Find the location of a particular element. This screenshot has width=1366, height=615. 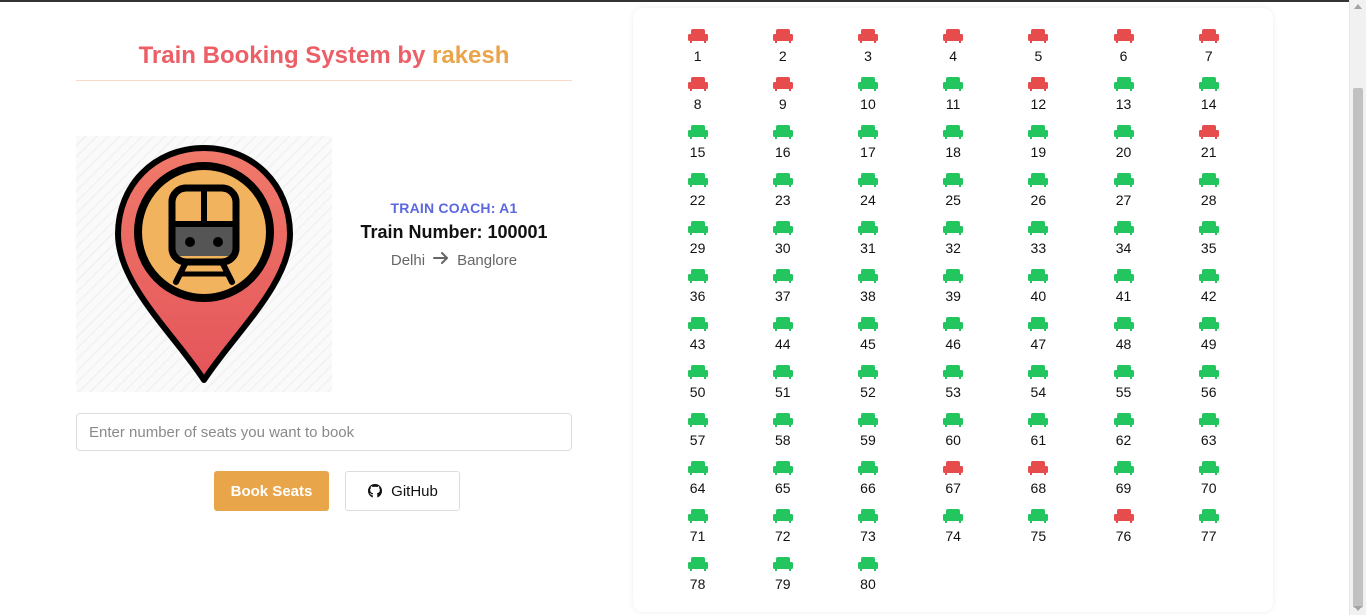

seat-58: 58 is located at coordinates (782, 436).